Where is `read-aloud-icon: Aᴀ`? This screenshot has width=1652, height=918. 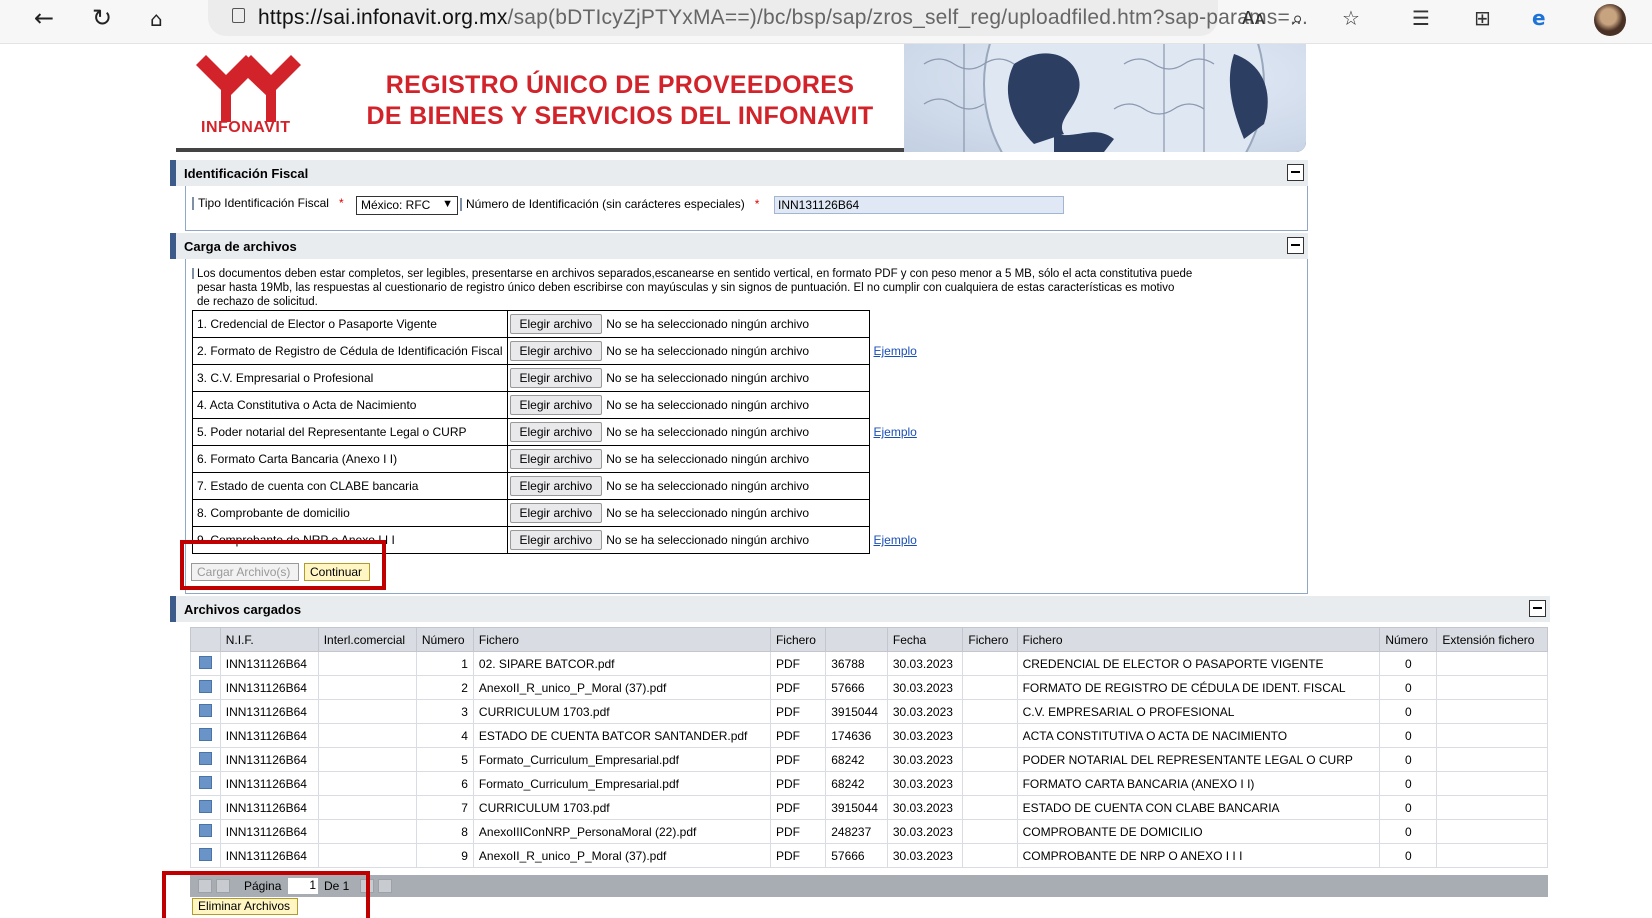 read-aloud-icon: Aᴀ is located at coordinates (1253, 18).